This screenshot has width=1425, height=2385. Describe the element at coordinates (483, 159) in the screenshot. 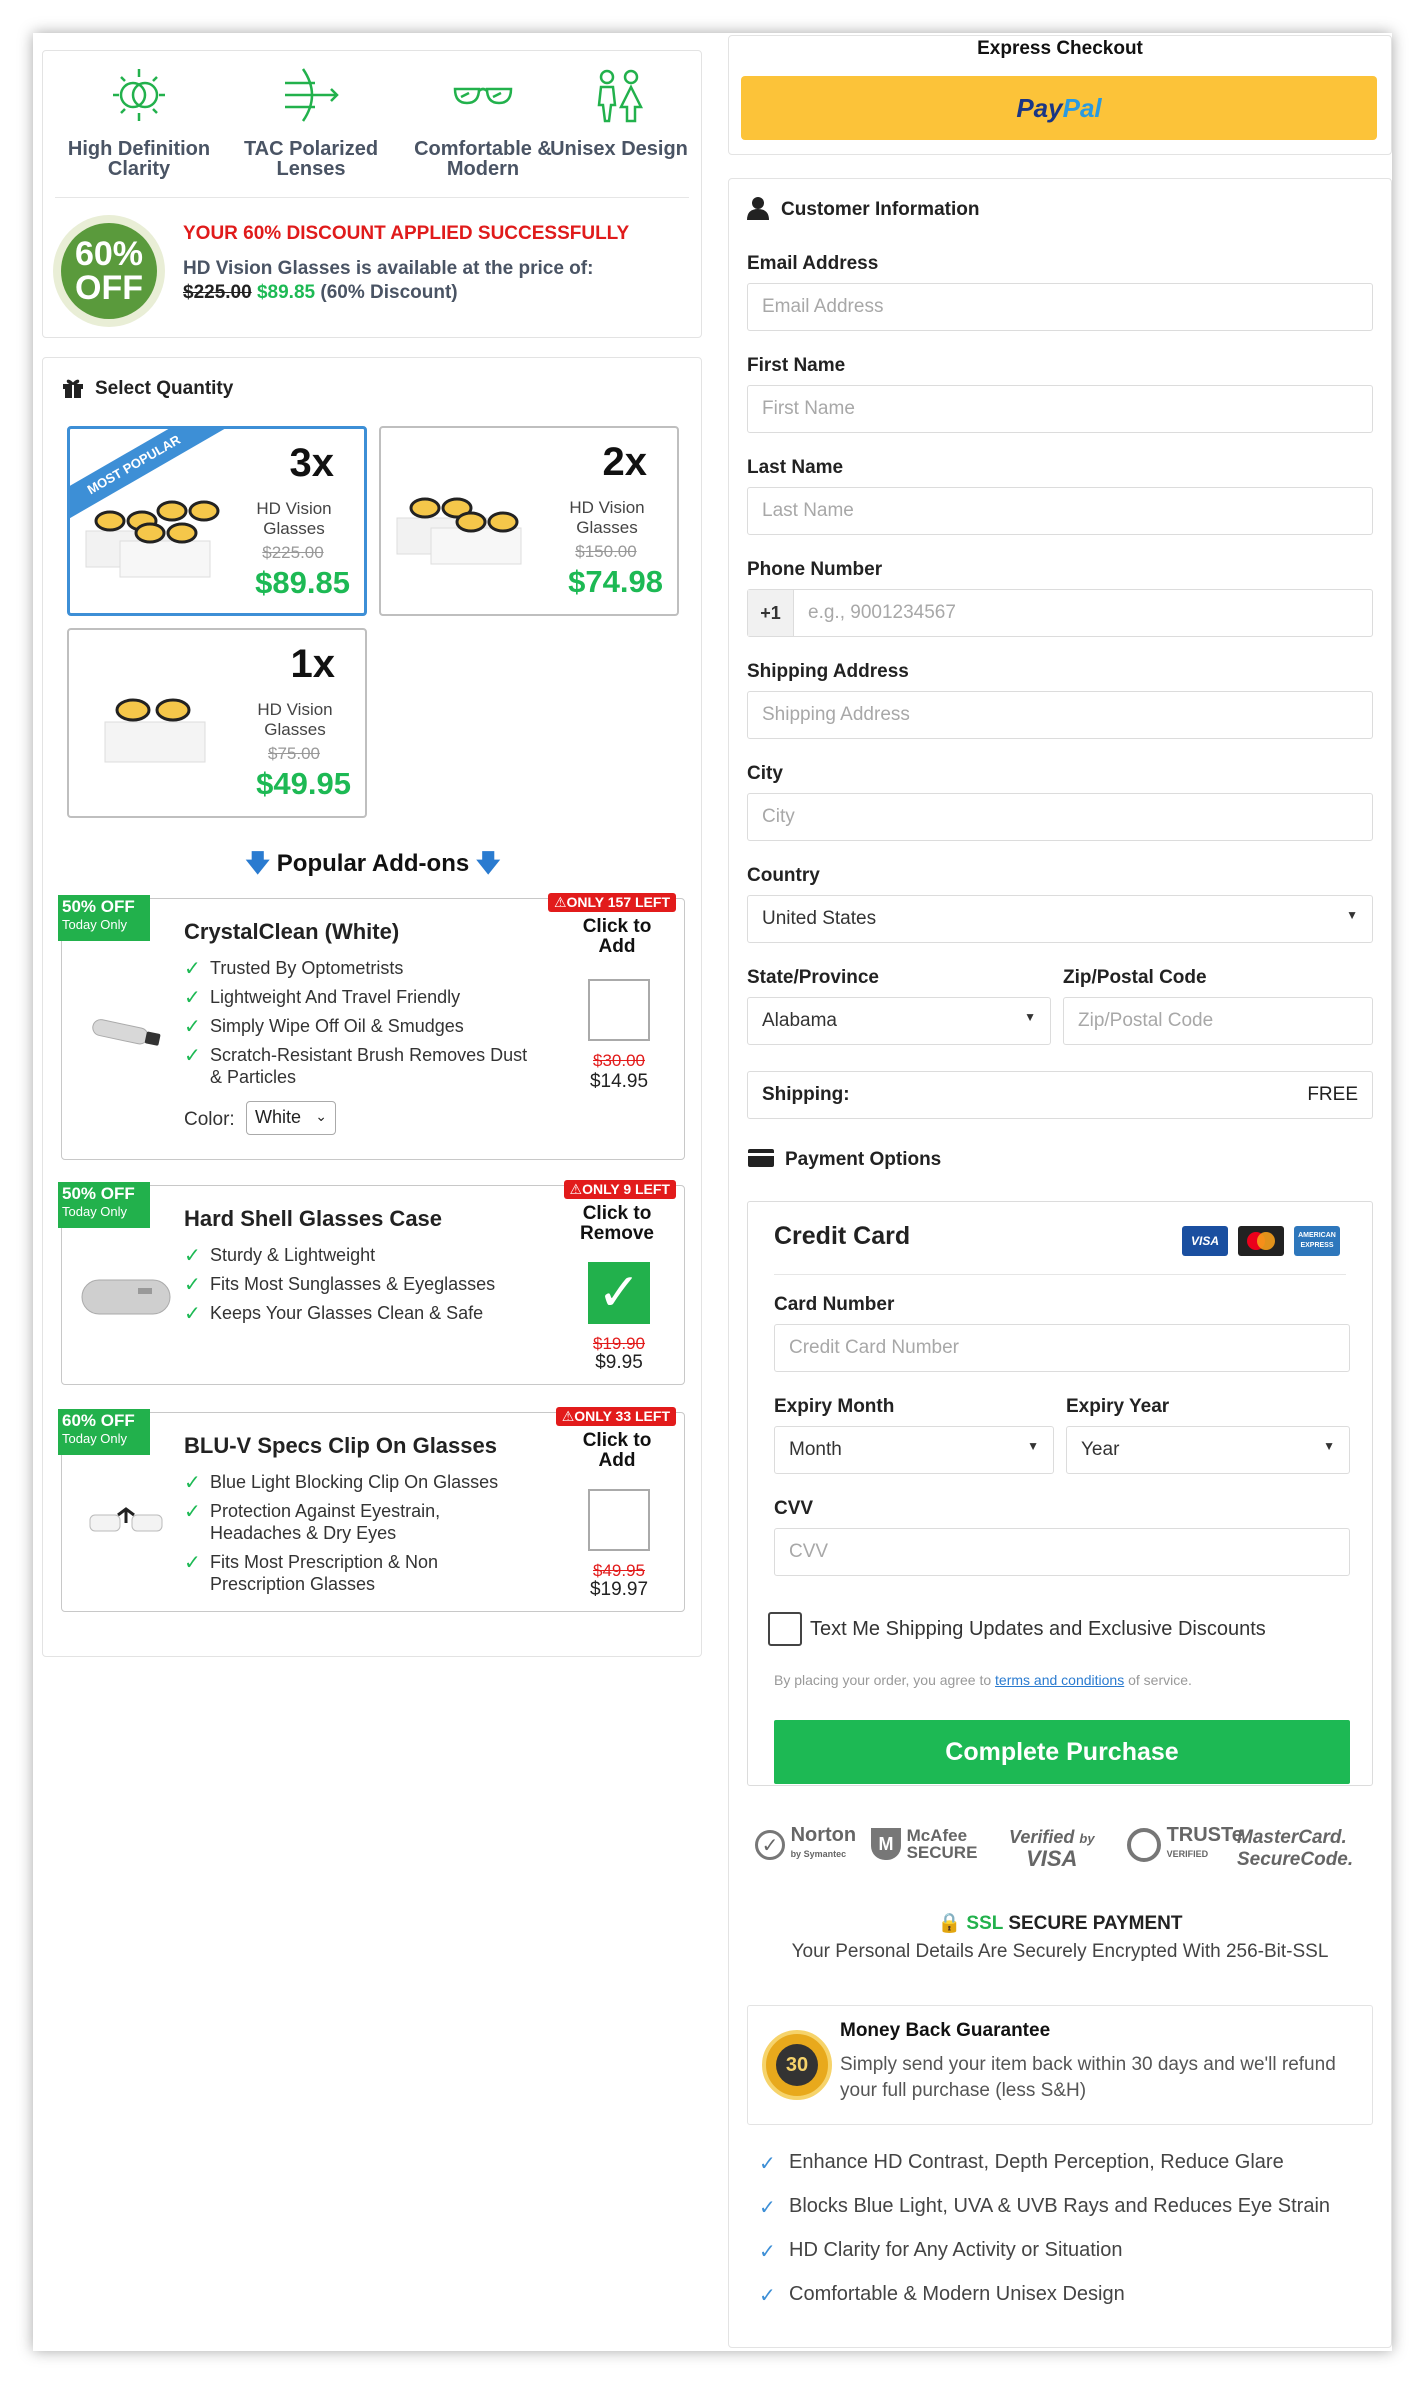

I see `feature-label: Comfortable & Modern` at that location.